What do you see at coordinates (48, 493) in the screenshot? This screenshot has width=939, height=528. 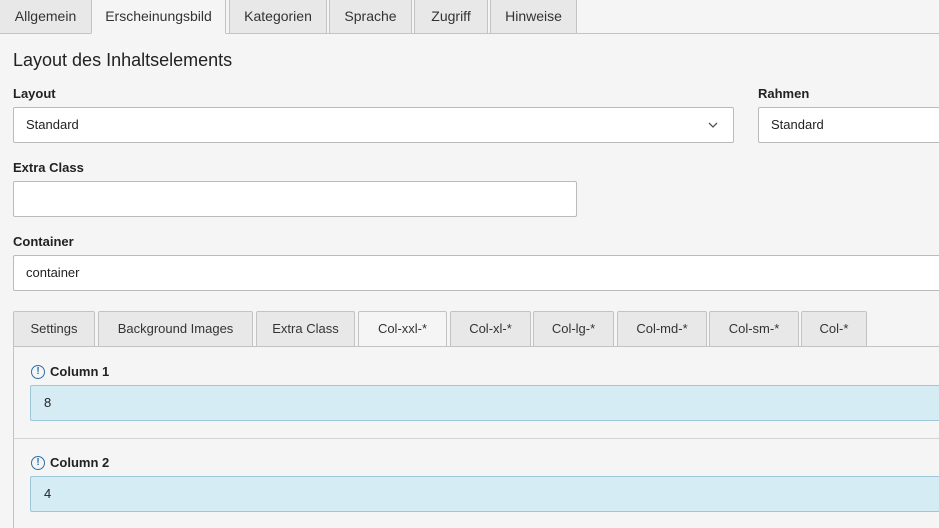 I see `column-2-value: 4` at bounding box center [48, 493].